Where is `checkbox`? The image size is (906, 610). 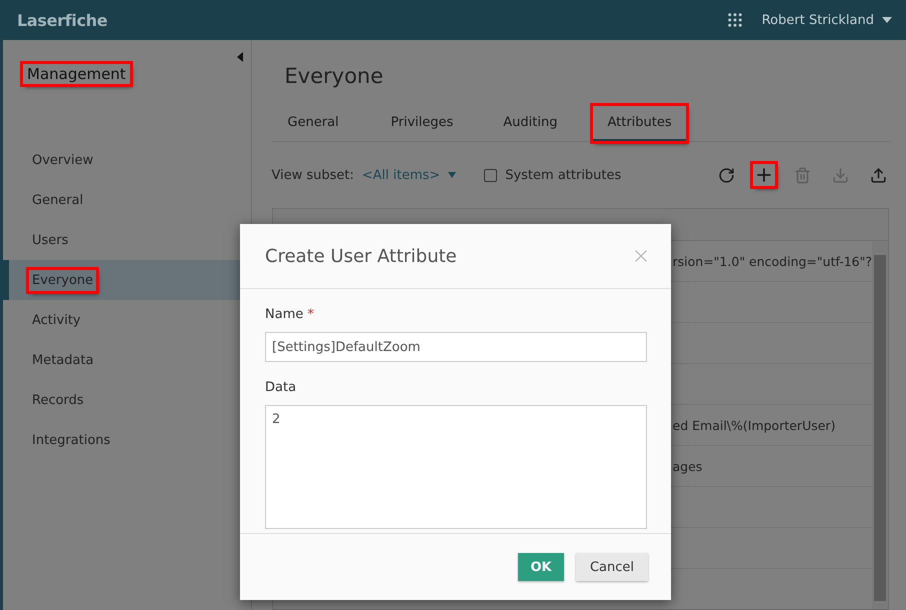
checkbox is located at coordinates (491, 175).